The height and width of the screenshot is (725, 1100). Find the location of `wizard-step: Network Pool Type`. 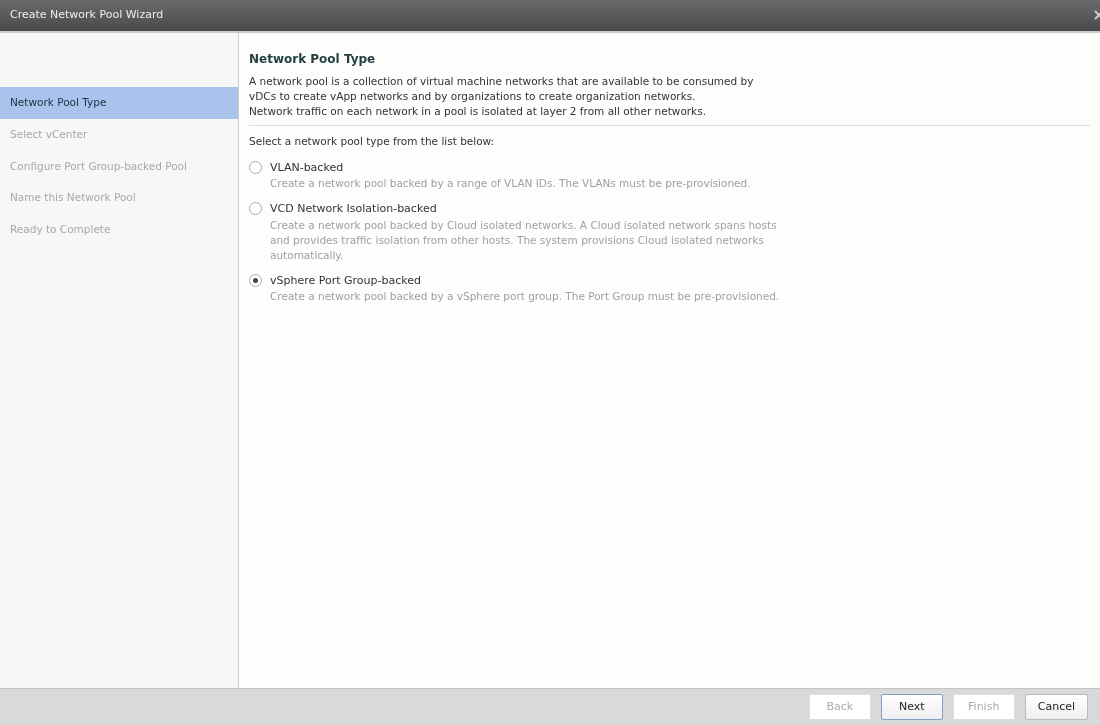

wizard-step: Network Pool Type is located at coordinates (119, 103).